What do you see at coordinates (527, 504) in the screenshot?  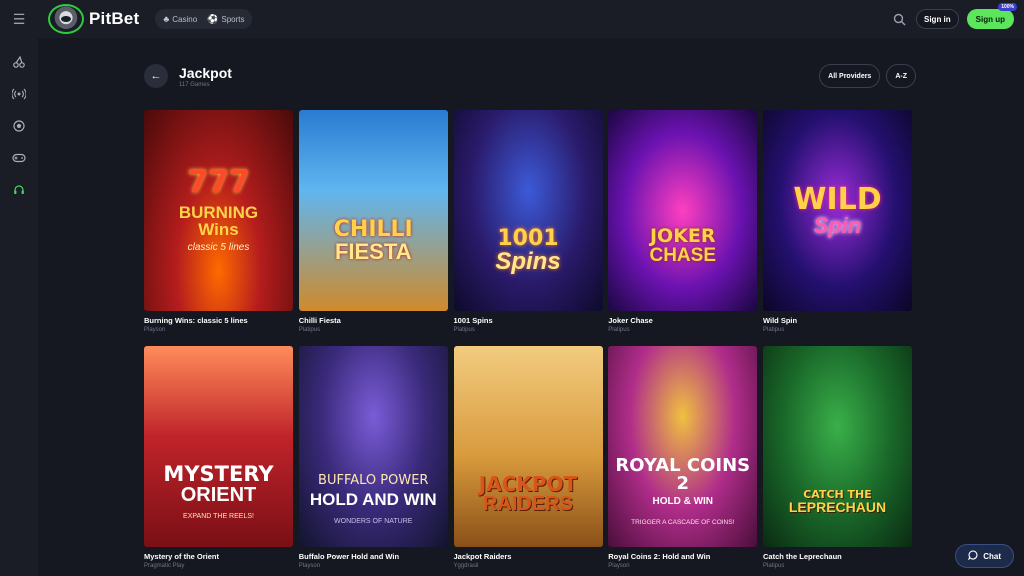 I see `game-art-line2: RAIDERS` at bounding box center [527, 504].